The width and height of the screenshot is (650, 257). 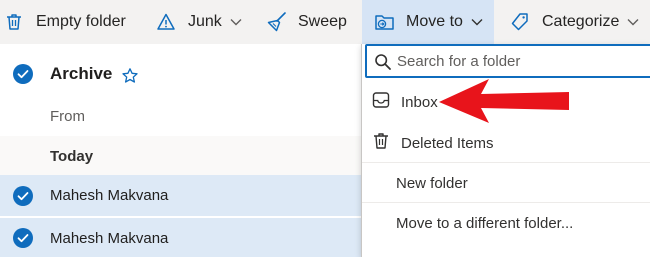 I want to click on junk-button: Junk, so click(x=199, y=22).